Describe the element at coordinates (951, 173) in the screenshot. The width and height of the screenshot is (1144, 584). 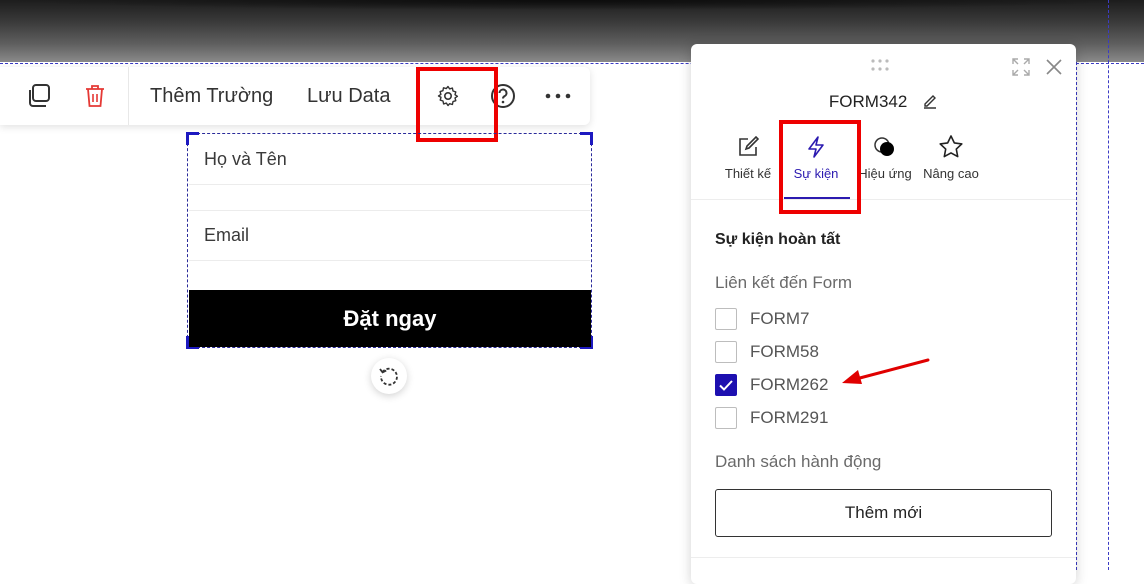
I see `tab-label: Nâng cao` at that location.